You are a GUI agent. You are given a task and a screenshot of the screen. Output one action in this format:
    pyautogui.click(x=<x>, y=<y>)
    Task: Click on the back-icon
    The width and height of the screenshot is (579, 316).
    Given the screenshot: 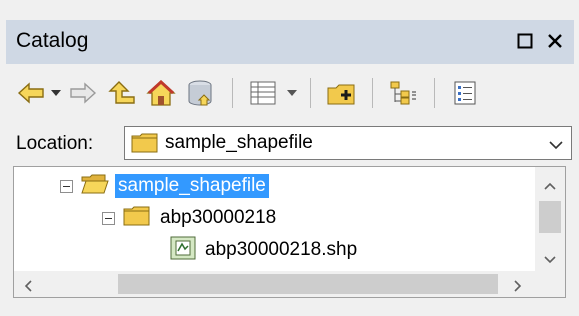 What is the action you would take?
    pyautogui.click(x=30, y=93)
    